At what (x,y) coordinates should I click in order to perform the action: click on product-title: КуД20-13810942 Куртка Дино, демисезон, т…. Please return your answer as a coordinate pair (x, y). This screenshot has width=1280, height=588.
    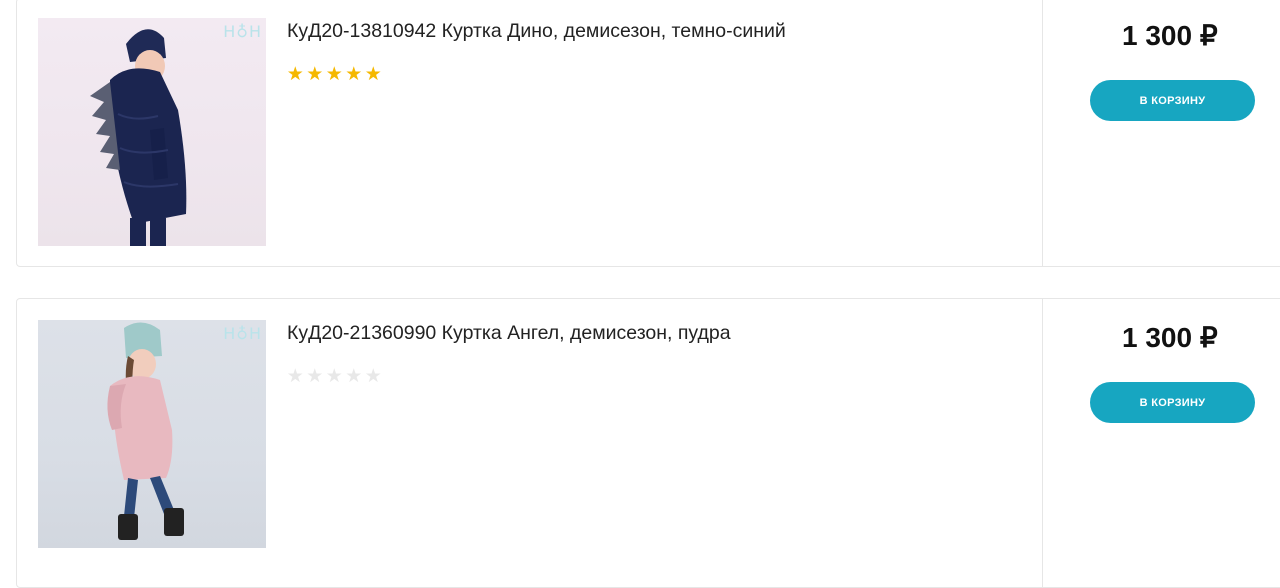
    Looking at the image, I should click on (536, 31).